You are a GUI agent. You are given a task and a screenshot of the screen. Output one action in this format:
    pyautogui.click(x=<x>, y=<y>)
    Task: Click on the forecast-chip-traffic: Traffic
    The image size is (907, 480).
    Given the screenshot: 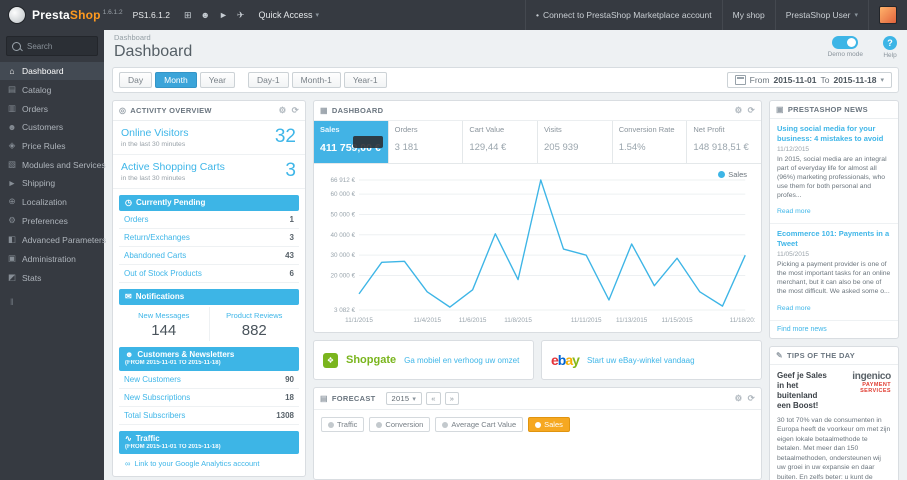 What is the action you would take?
    pyautogui.click(x=343, y=424)
    